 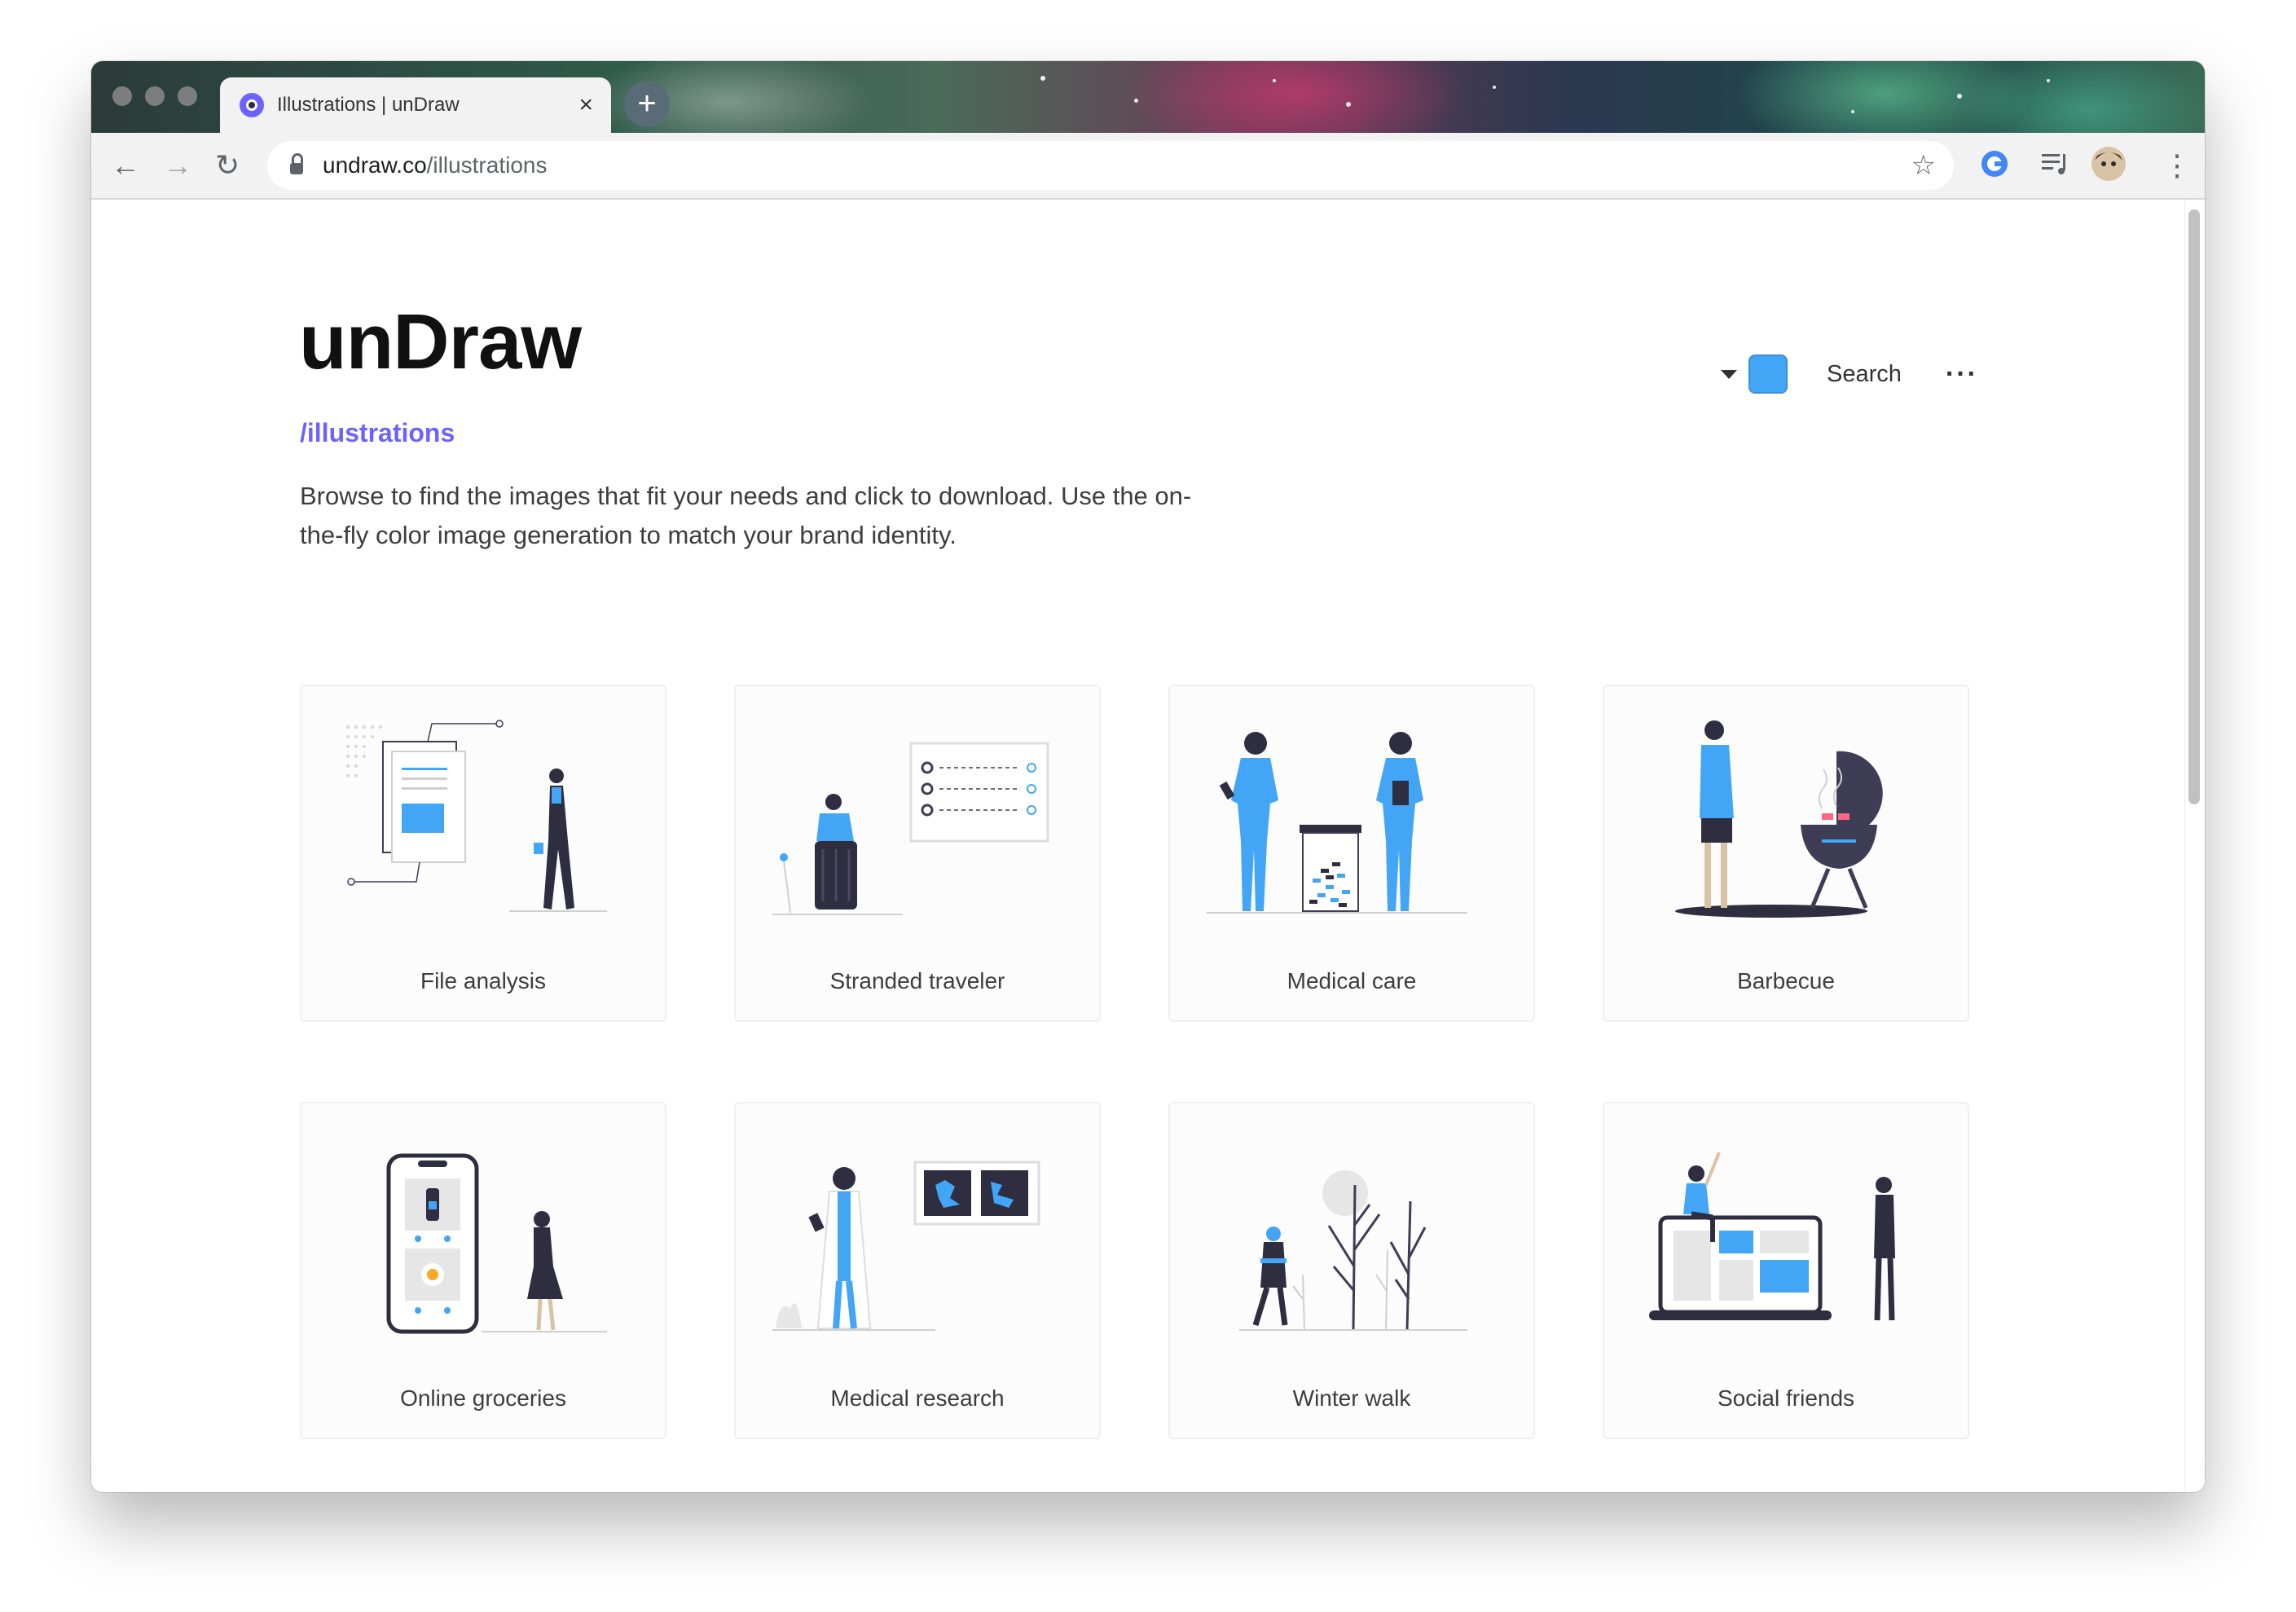 I want to click on browser-toolbar: ← → ↻ undraw.co/illustrations ☆ ⋮, so click(x=1148, y=166).